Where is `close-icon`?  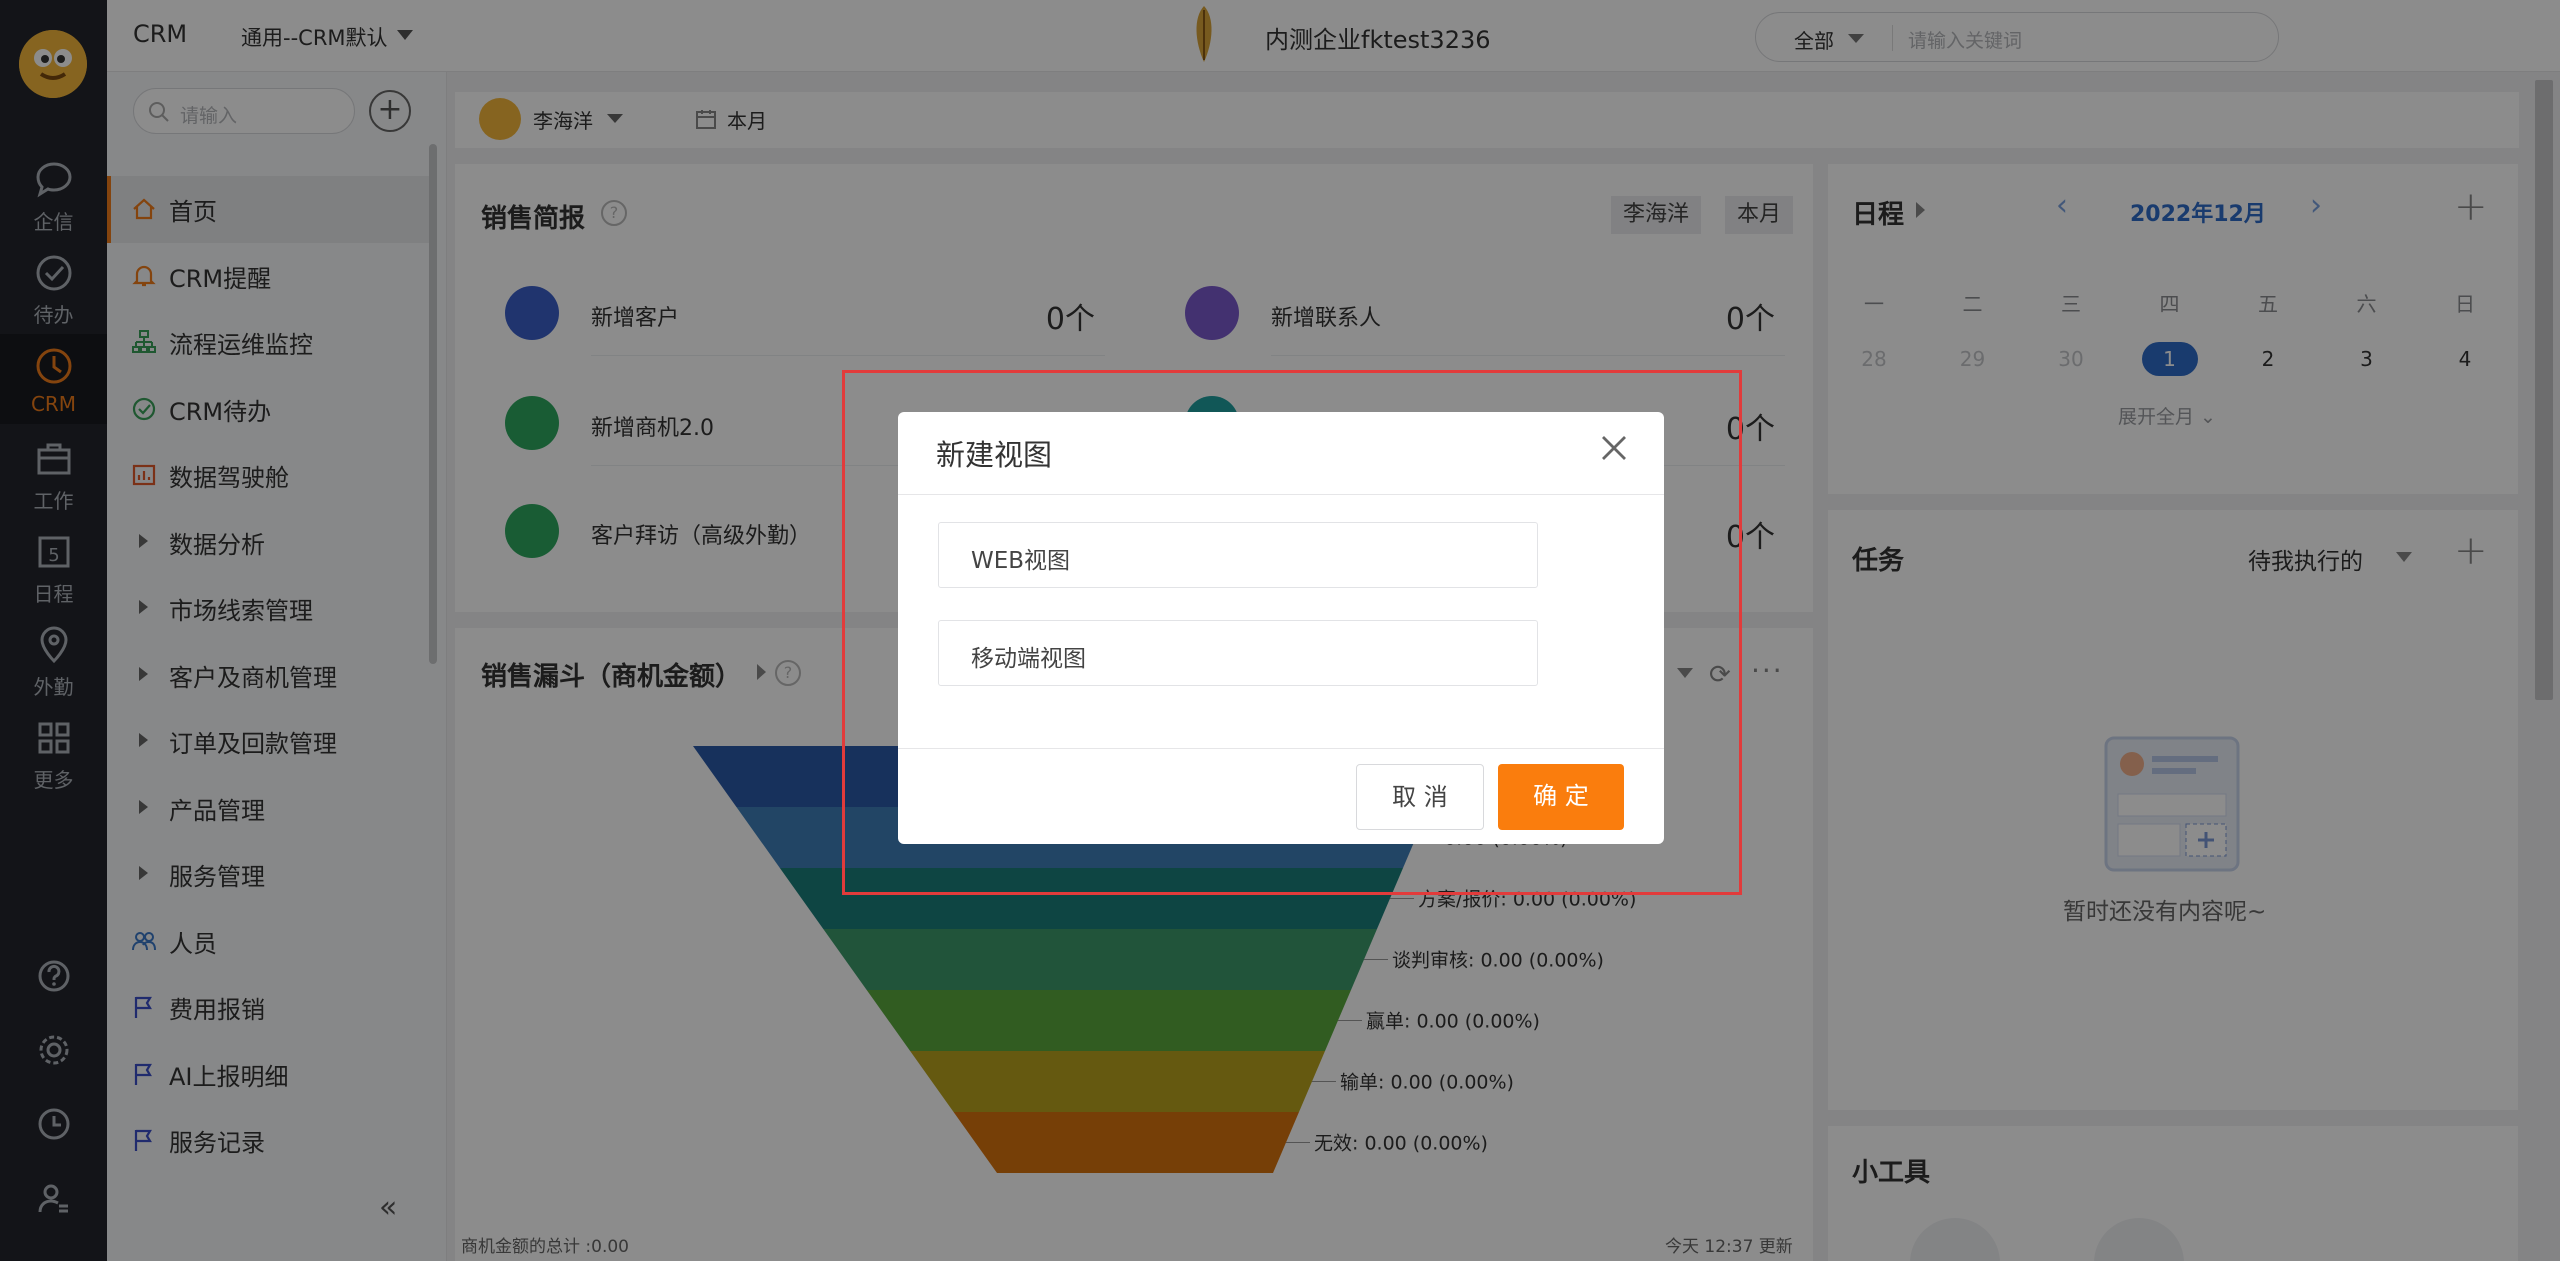 close-icon is located at coordinates (1614, 448).